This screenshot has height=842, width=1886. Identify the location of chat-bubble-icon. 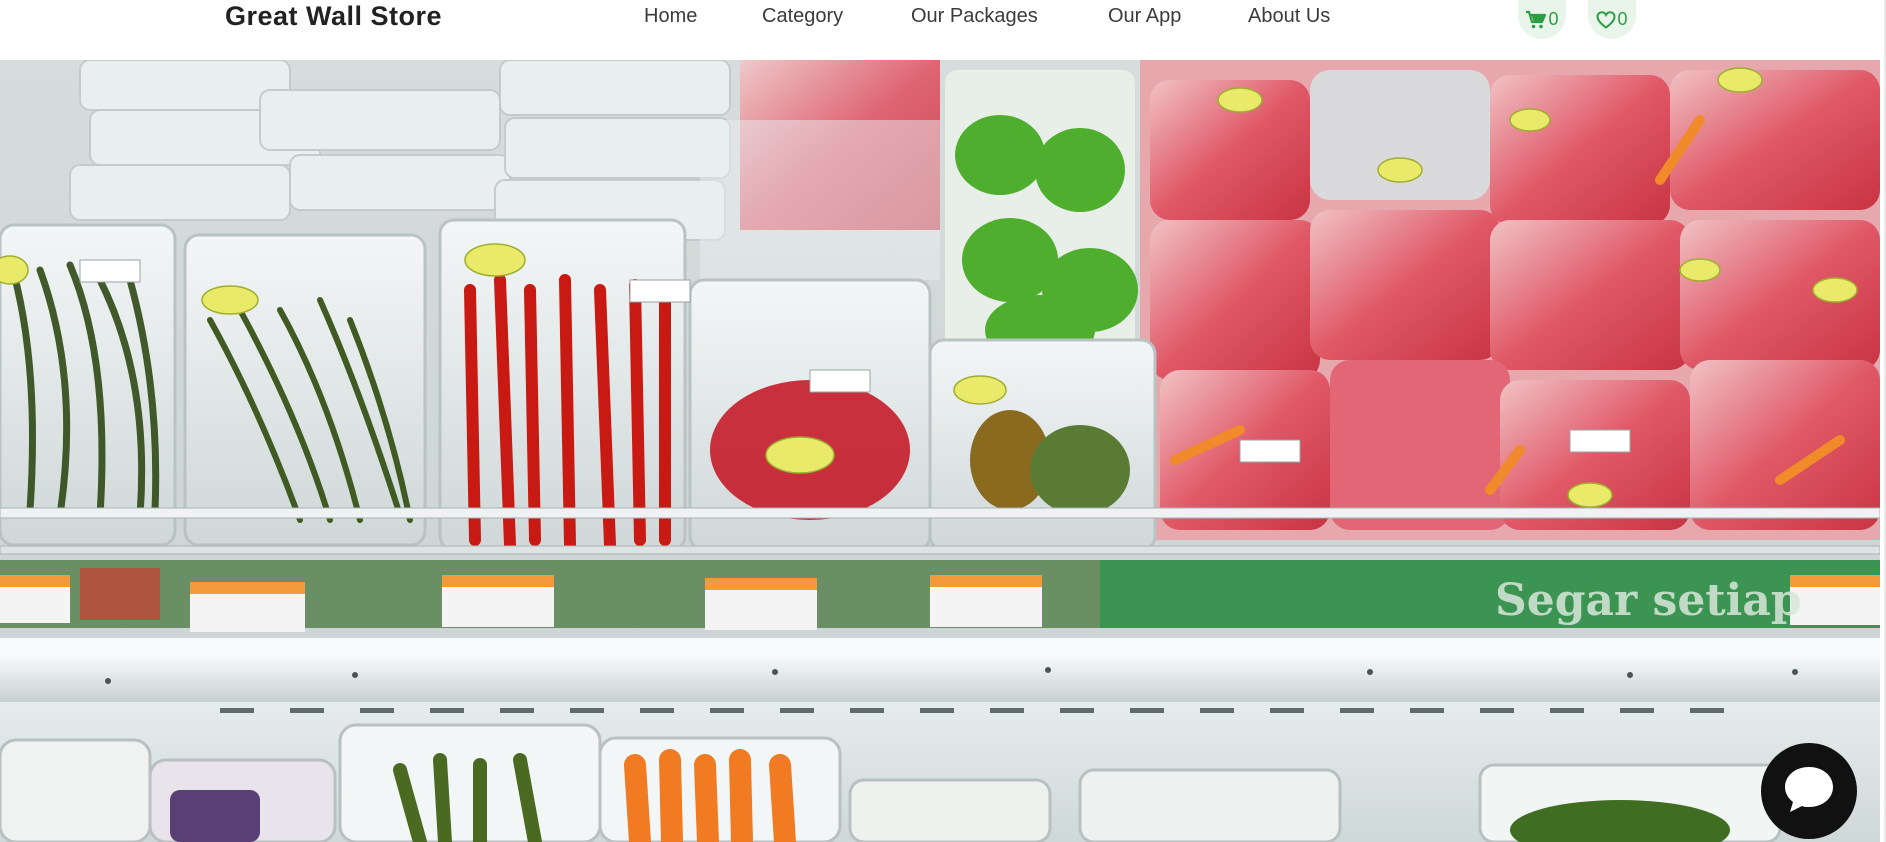
(1809, 791).